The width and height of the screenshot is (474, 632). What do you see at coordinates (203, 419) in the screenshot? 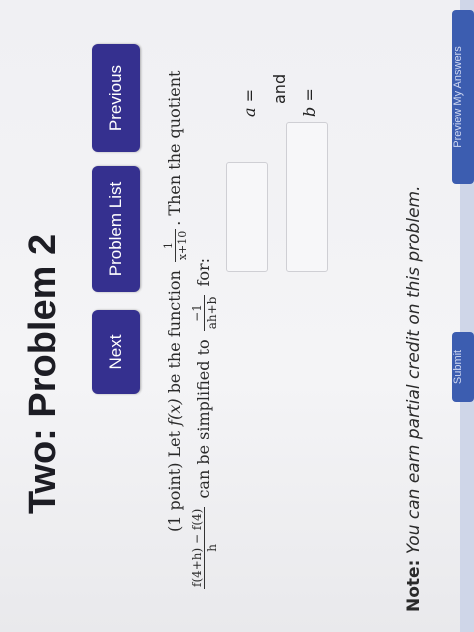
I see `simplified-text: can be simplified to` at bounding box center [203, 419].